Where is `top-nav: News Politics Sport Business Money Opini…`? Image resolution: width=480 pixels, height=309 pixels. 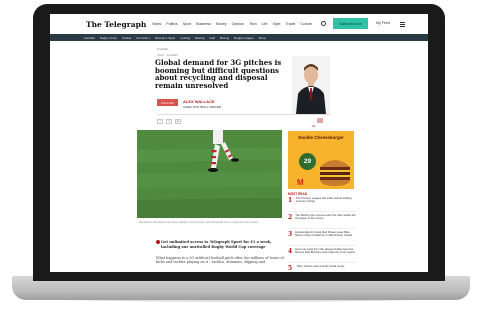
top-nav: News Politics Sport Business Money Opini… is located at coordinates (232, 24).